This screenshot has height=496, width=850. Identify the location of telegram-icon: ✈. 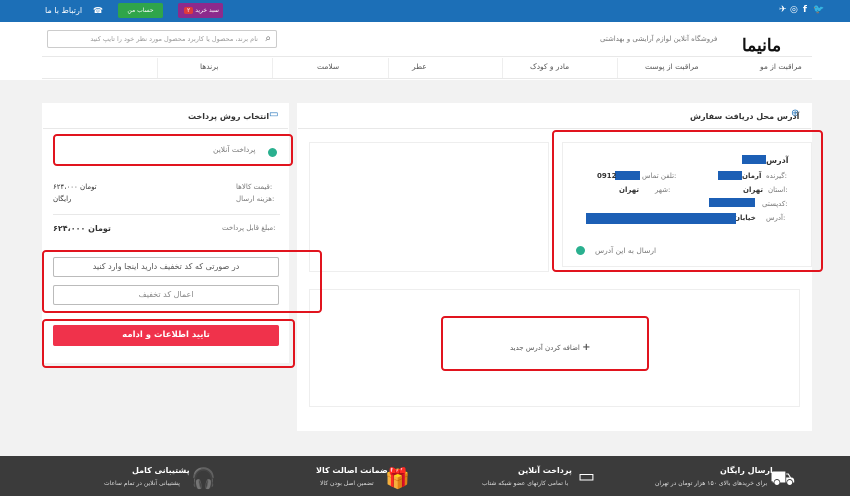
(783, 10).